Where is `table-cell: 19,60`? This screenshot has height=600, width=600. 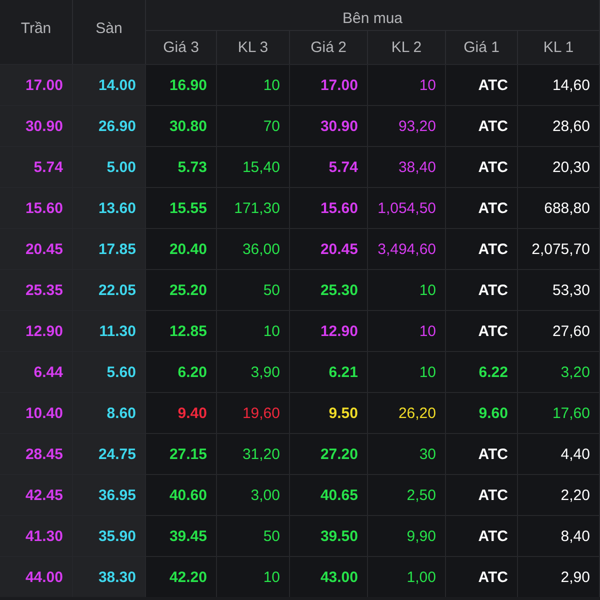
table-cell: 19,60 is located at coordinates (261, 413).